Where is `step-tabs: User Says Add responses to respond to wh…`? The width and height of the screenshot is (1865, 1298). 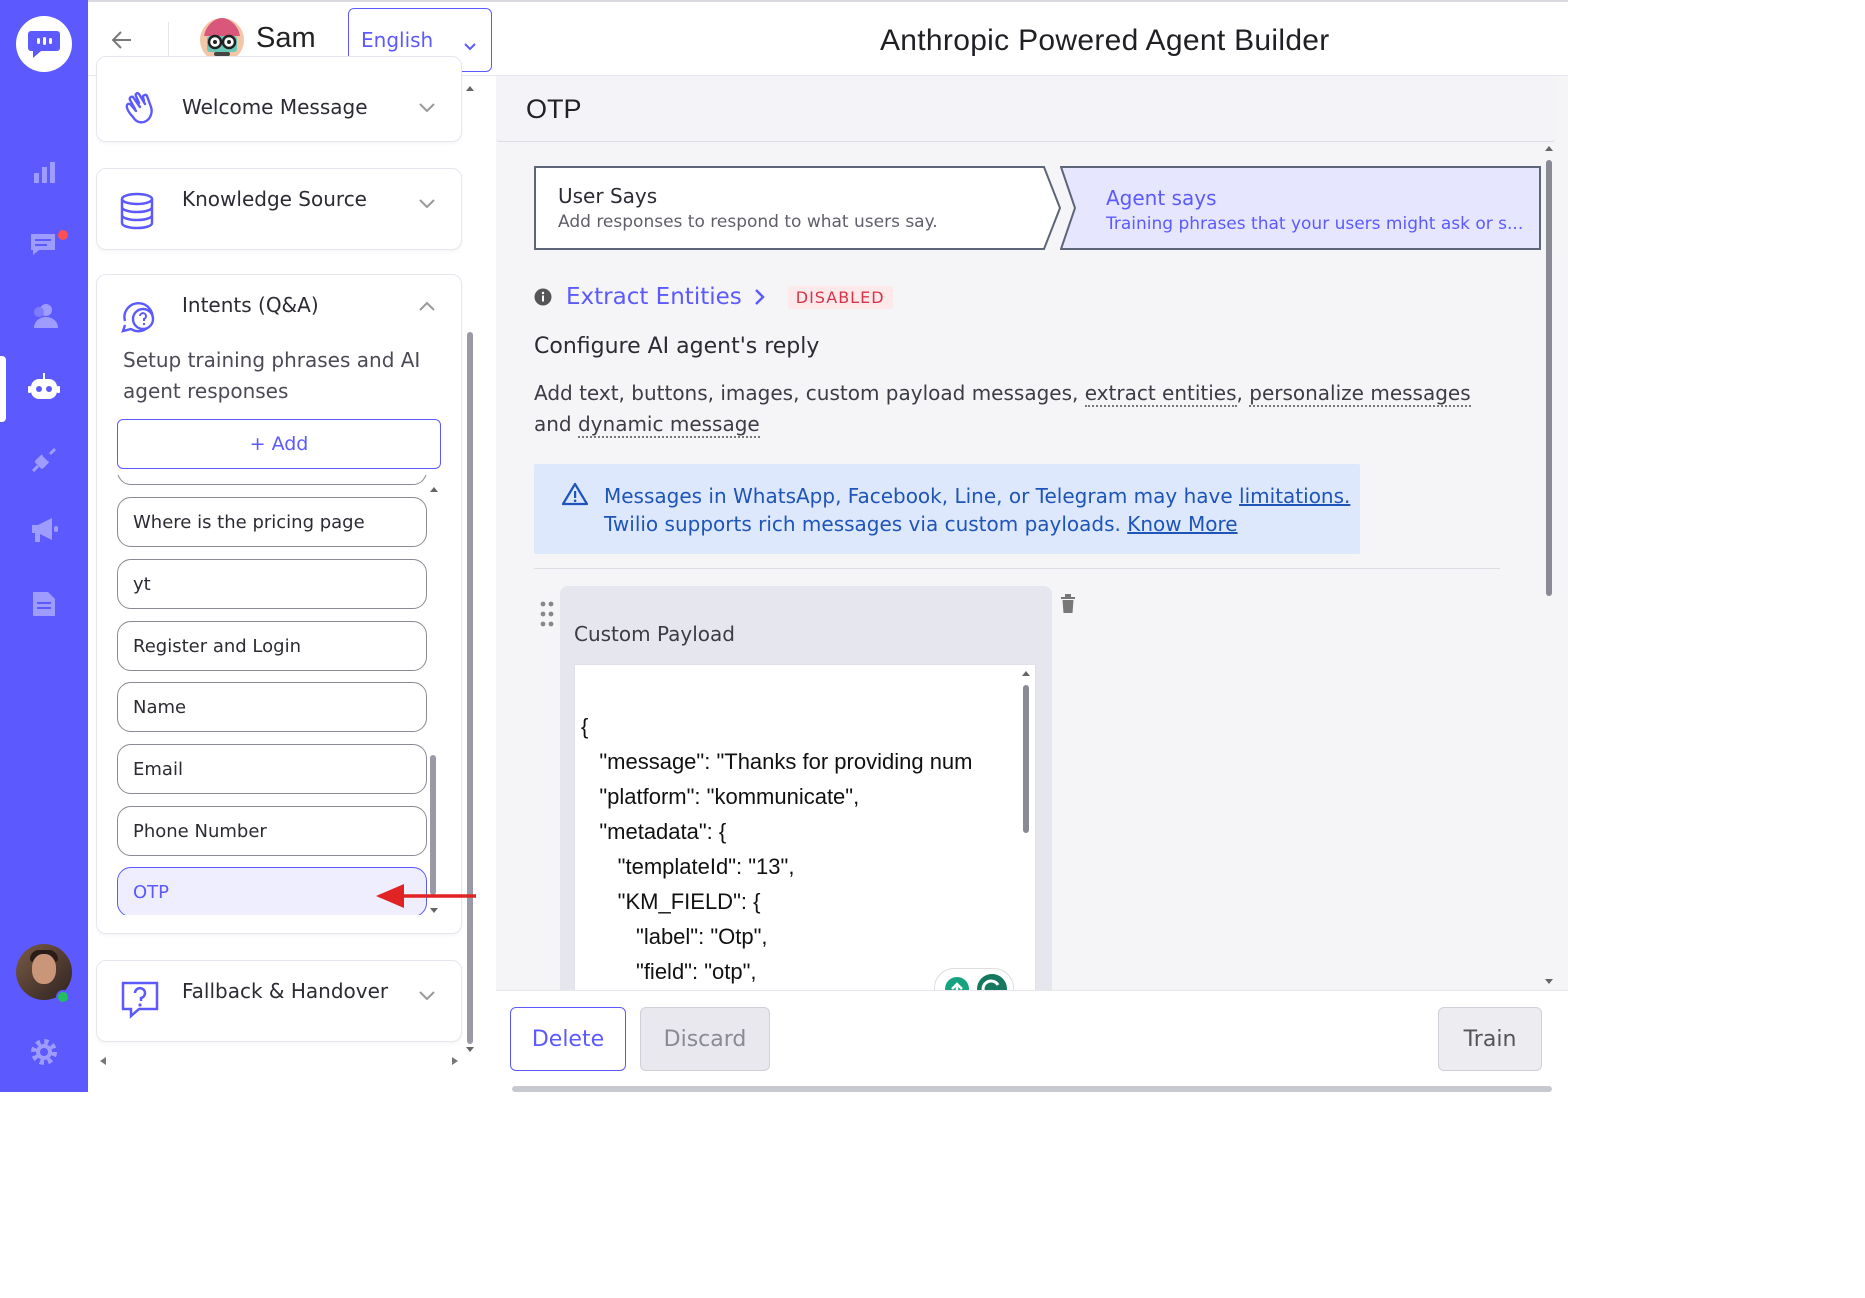
step-tabs: User Says Add responses to respond to wh… is located at coordinates (1038, 208).